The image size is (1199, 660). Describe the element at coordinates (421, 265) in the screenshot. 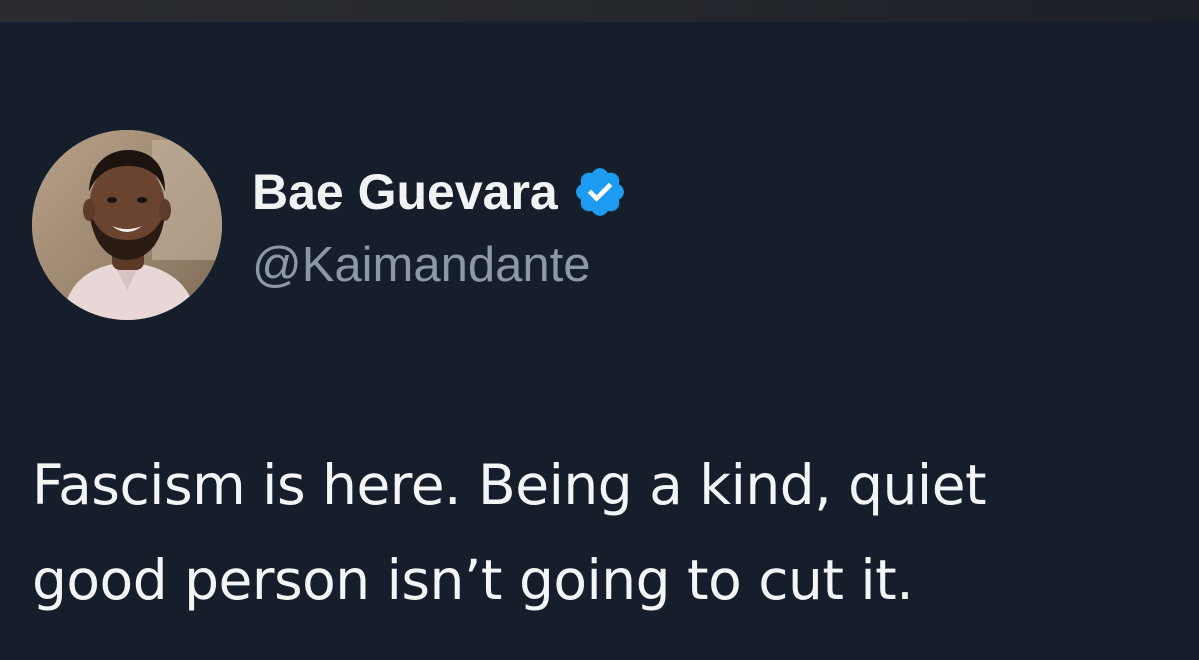

I see `user-handle: @Kaimandante` at that location.